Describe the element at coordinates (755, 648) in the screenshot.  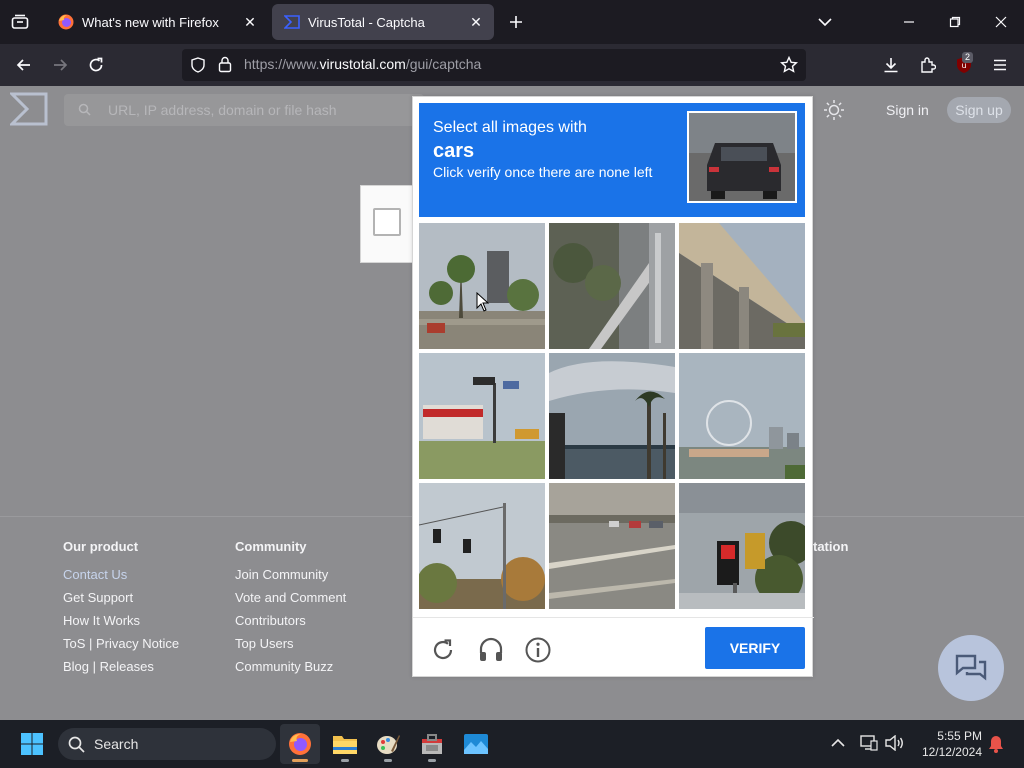
I see `verify-button: VERIFY` at that location.